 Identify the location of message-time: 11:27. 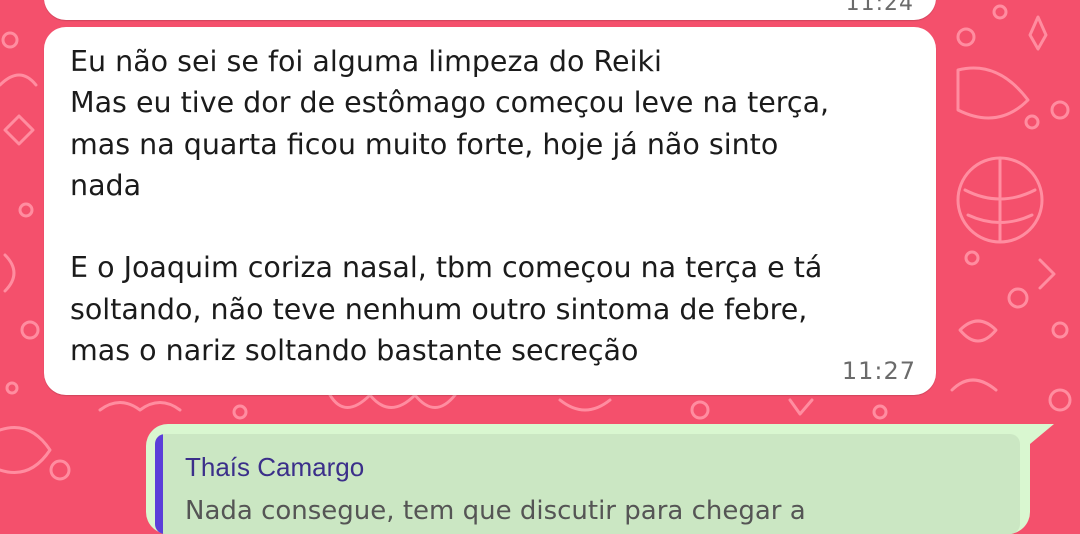
(878, 371).